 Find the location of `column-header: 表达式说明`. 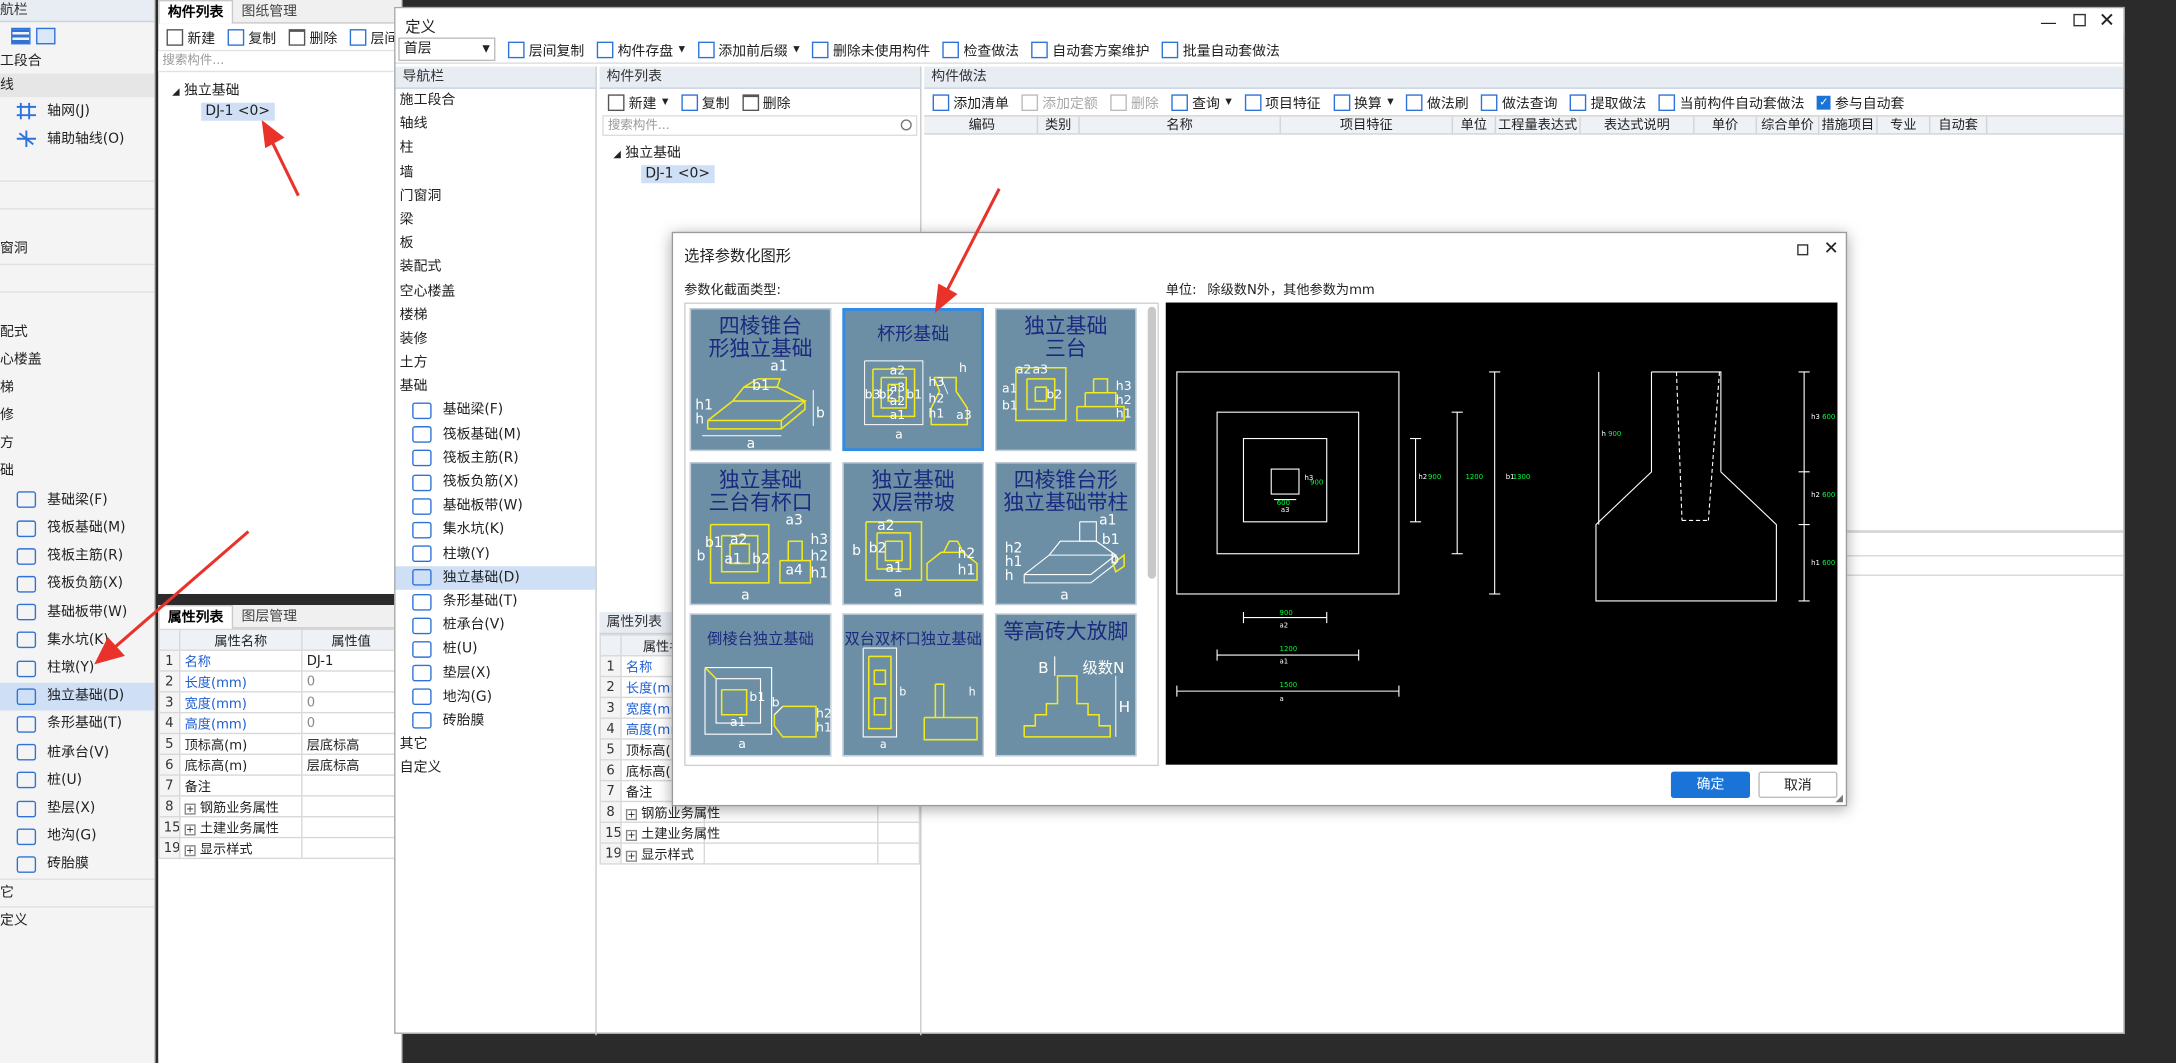

column-header: 表达式说明 is located at coordinates (1638, 125).